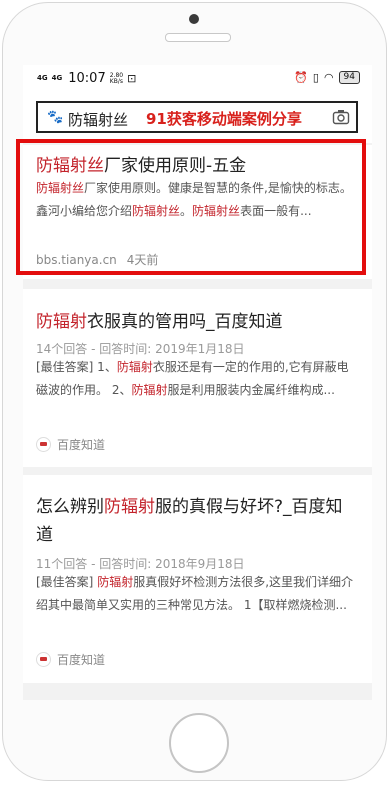 The height and width of the screenshot is (785, 390). Describe the element at coordinates (42, 78) in the screenshot. I see `network-indicator-1: 4G` at that location.